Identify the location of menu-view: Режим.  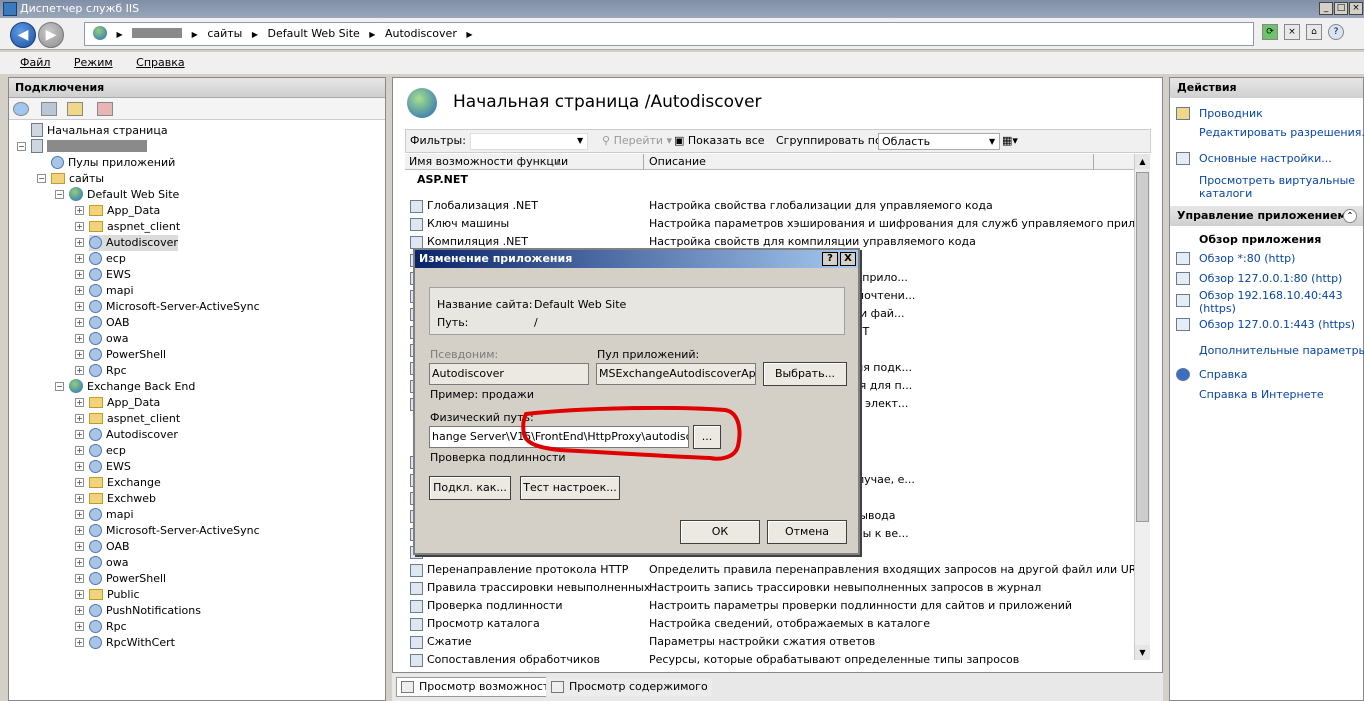
(93, 62).